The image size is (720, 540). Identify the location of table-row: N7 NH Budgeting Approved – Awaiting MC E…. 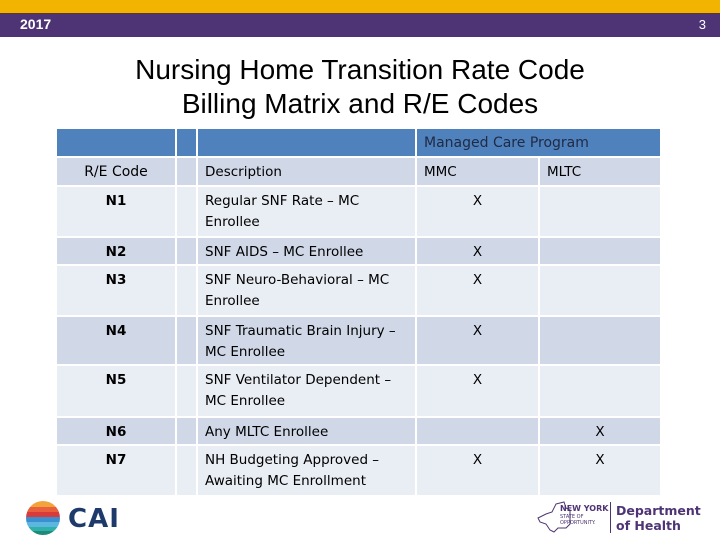
(358, 470).